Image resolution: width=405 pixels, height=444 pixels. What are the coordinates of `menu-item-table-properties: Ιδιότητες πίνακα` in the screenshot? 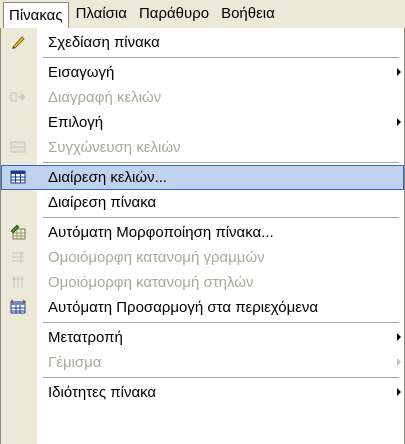 It's located at (202, 392).